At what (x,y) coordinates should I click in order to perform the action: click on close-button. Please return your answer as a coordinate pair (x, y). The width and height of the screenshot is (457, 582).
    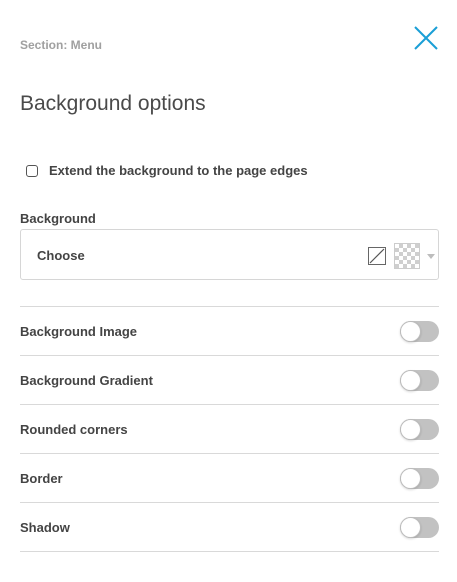
    Looking at the image, I should click on (426, 38).